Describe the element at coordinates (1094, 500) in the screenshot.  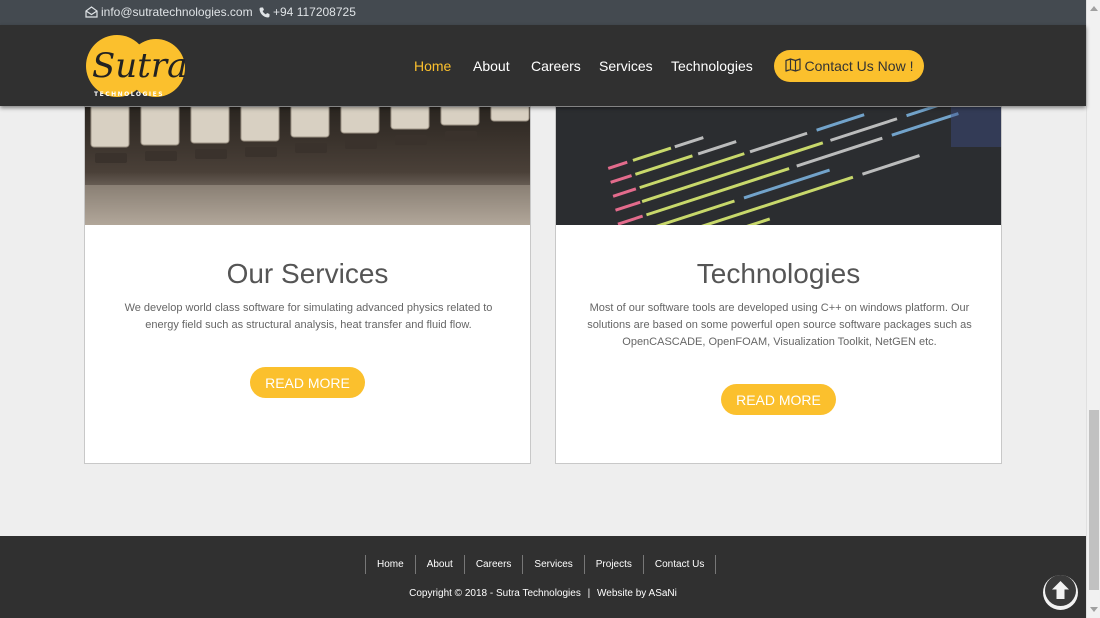
I see `scrollbar-thumb` at that location.